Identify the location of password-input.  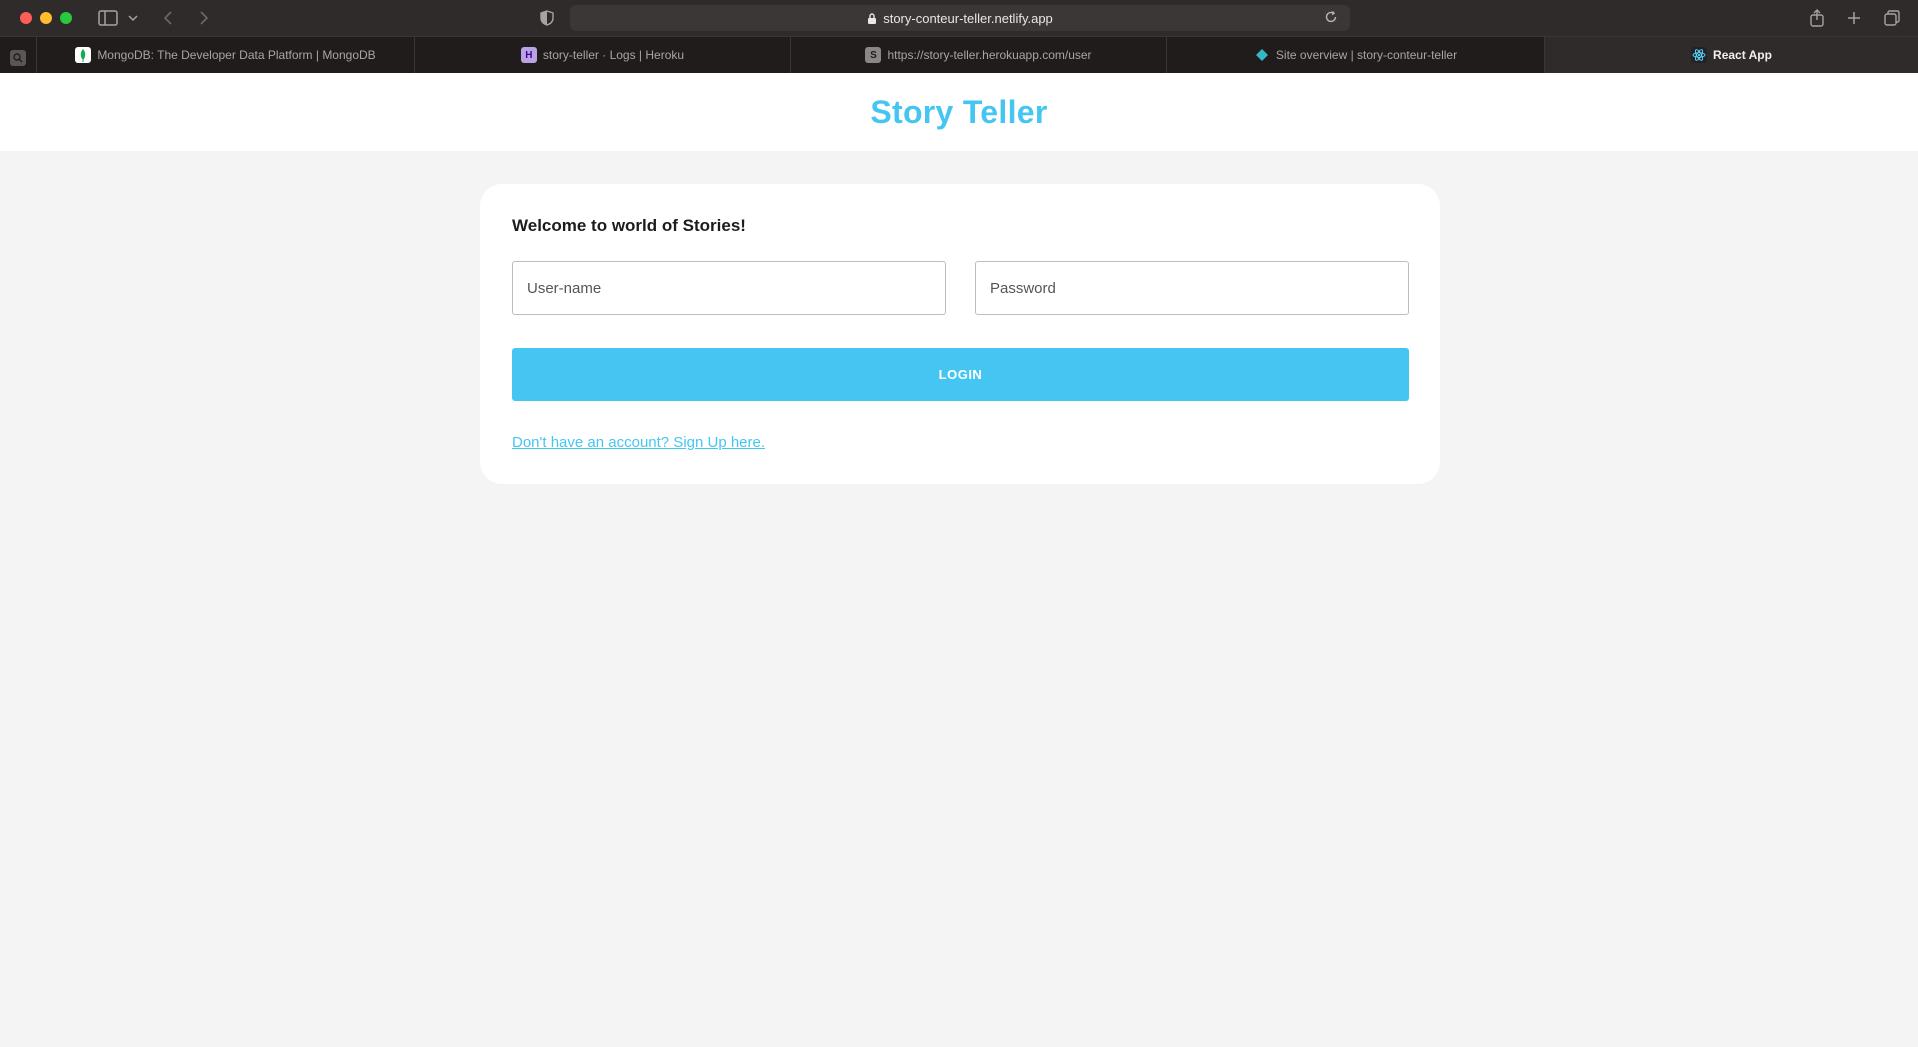
(1192, 288).